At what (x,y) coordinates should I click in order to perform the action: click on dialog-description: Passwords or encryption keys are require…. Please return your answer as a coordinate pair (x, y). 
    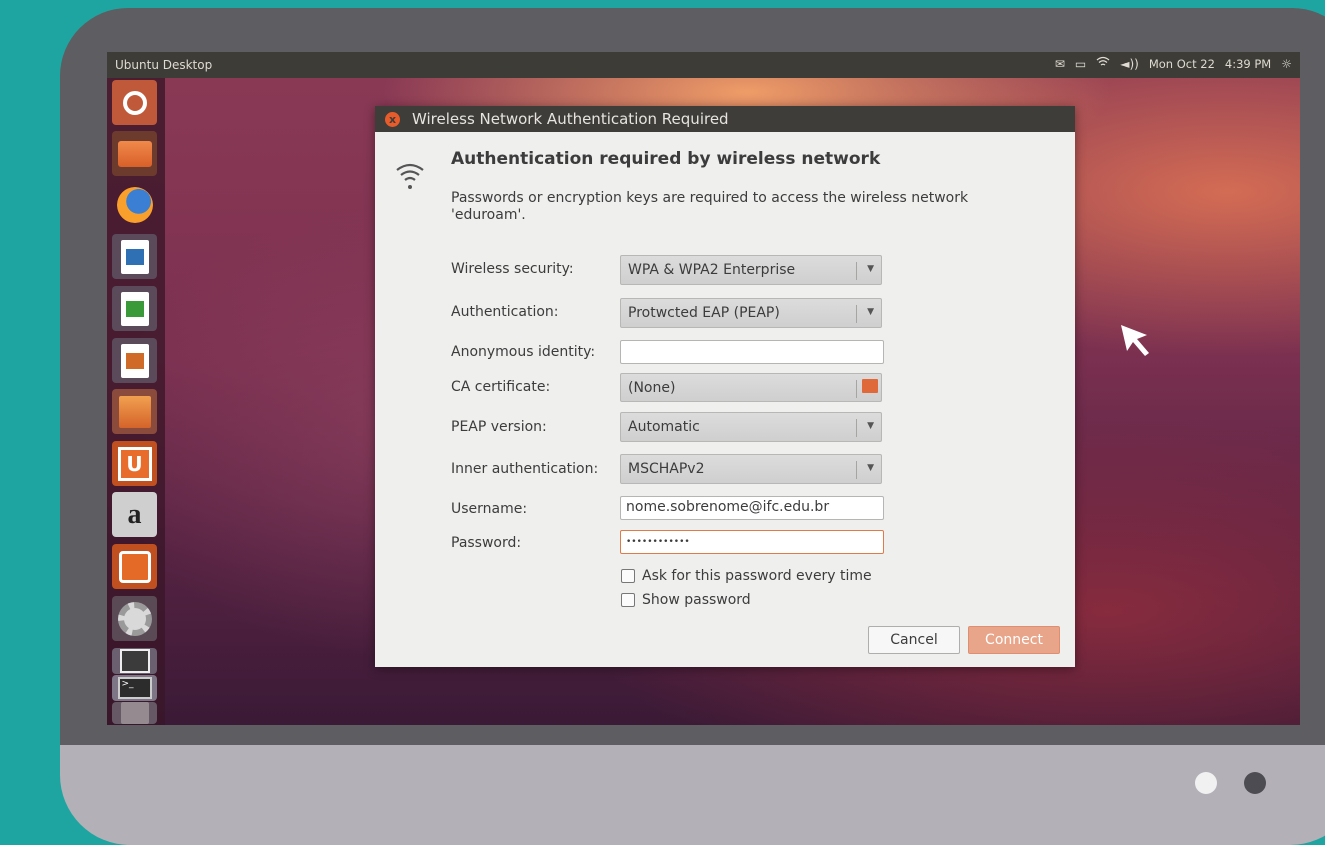
    Looking at the image, I should click on (710, 206).